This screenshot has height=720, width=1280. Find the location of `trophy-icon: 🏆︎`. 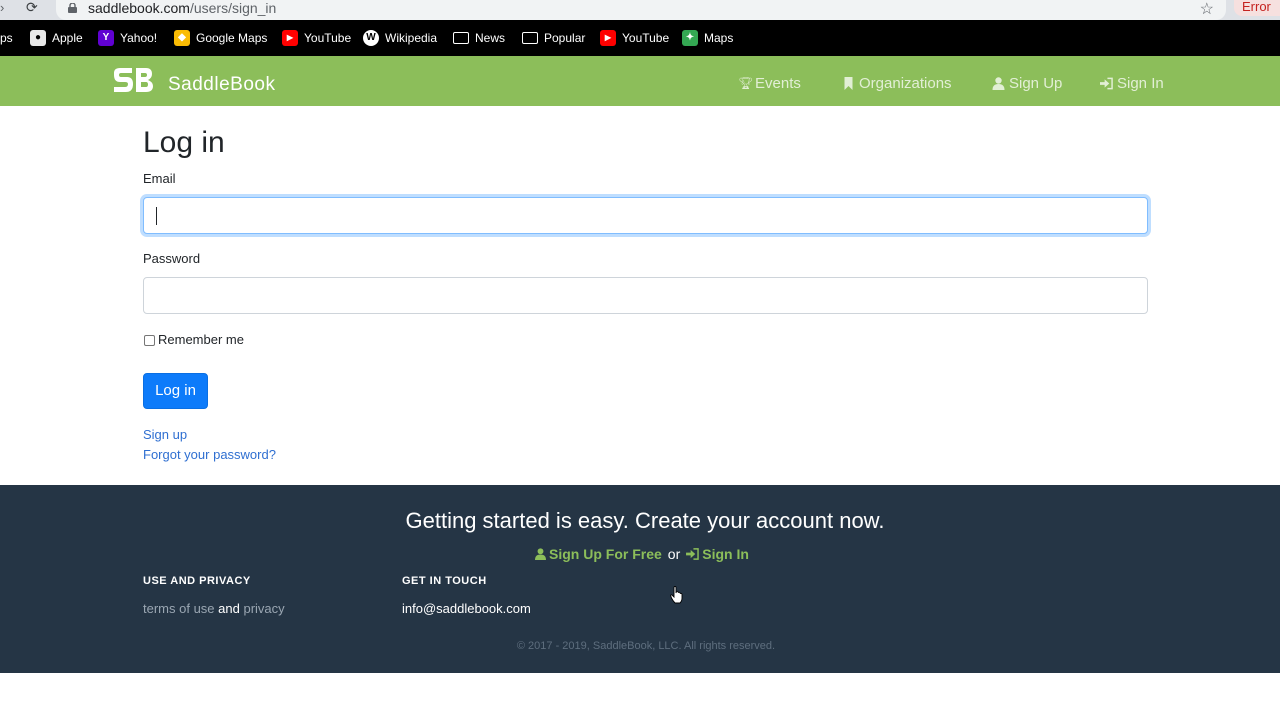

trophy-icon: 🏆︎ is located at coordinates (746, 83).